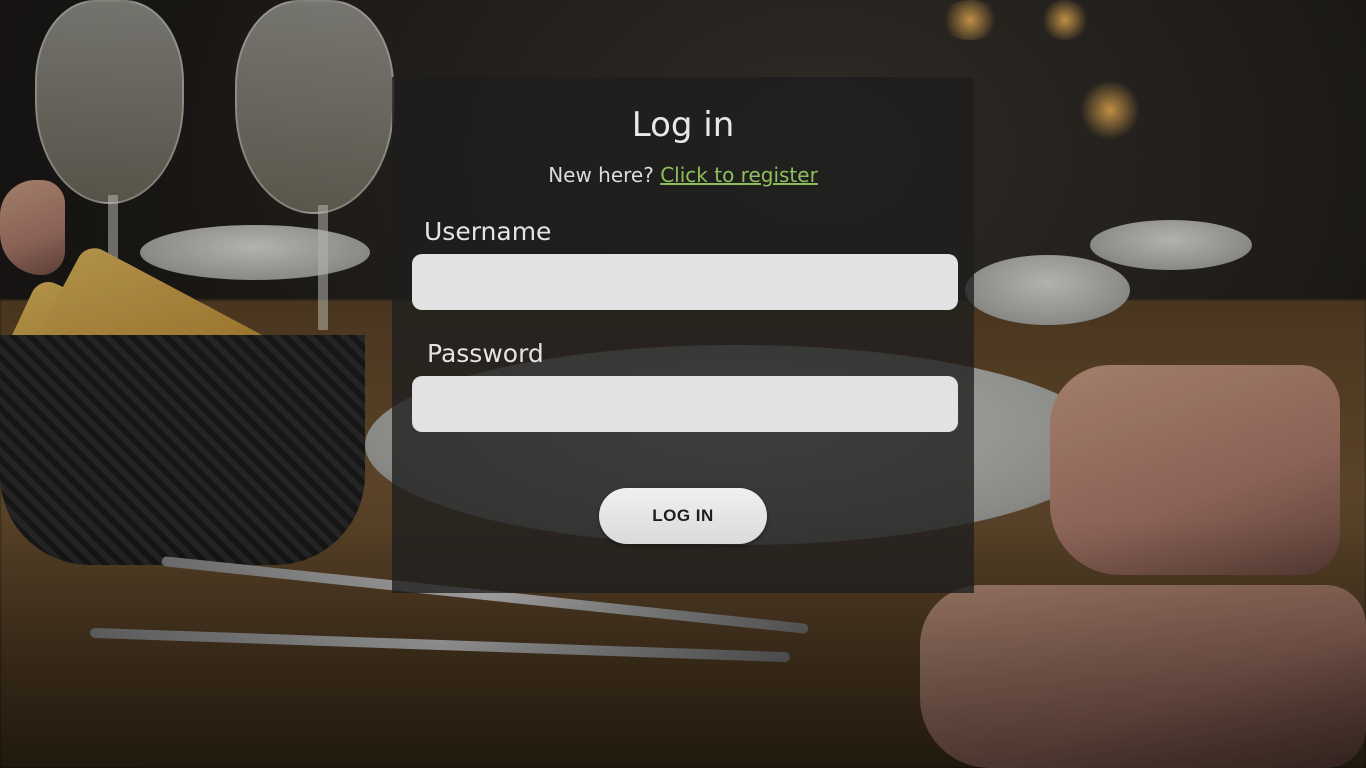 The image size is (1366, 768). I want to click on register-prompt-text: New here?, so click(601, 175).